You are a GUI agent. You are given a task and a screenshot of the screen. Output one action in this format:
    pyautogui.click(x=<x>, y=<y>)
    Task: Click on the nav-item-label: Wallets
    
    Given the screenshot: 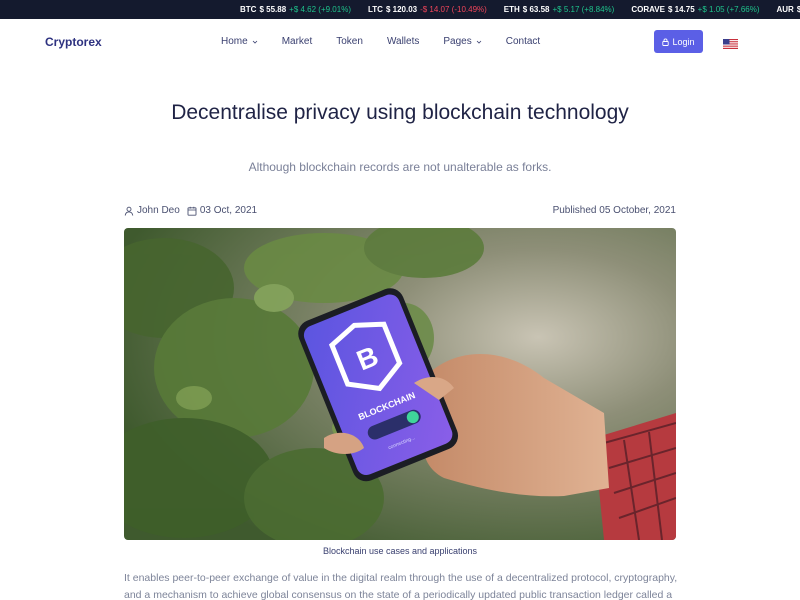 What is the action you would take?
    pyautogui.click(x=403, y=41)
    